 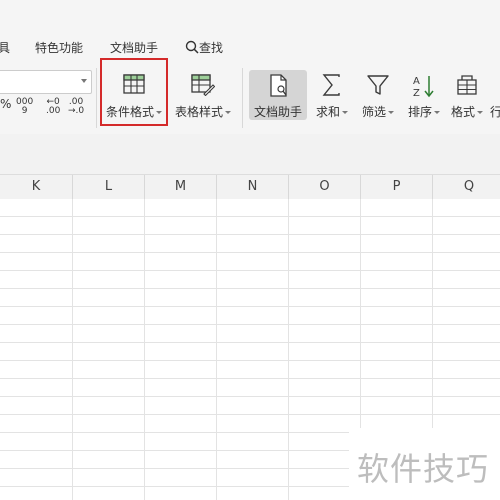 I want to click on increase-decimal-button: ←0 .00, so click(x=53, y=107).